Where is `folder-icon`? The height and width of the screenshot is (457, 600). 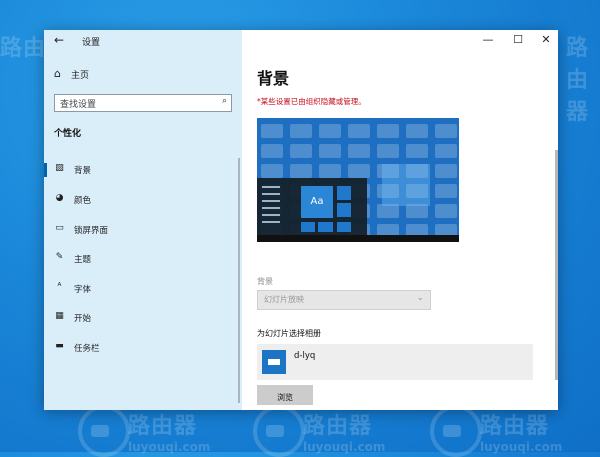
folder-icon is located at coordinates (274, 362).